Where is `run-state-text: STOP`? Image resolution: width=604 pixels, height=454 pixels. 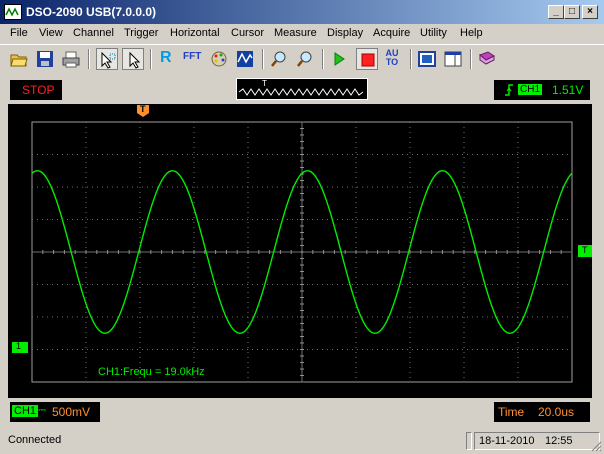
run-state-text: STOP is located at coordinates (38, 90).